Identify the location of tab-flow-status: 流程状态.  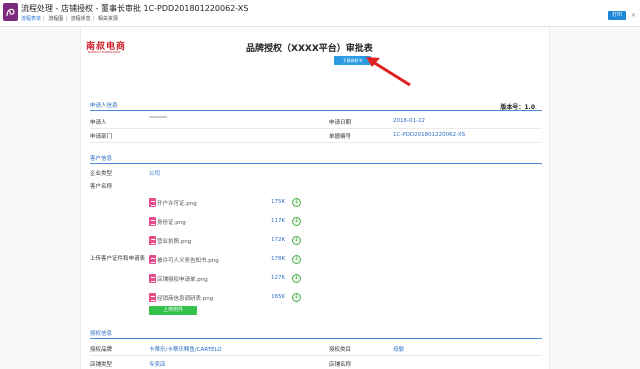
(81, 19).